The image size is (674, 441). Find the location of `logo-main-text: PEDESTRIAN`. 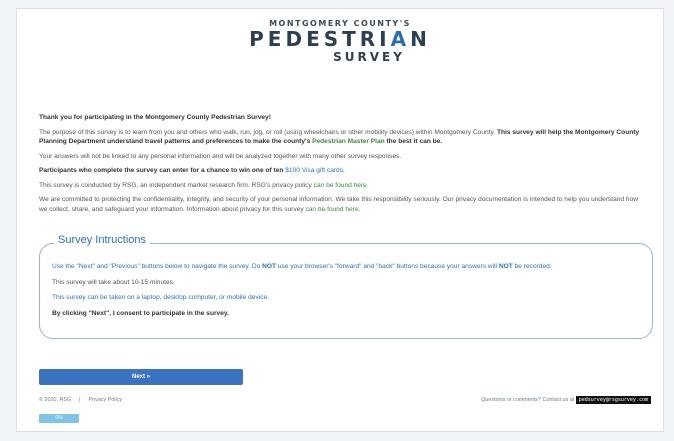

logo-main-text: PEDESTRIAN is located at coordinates (340, 39).